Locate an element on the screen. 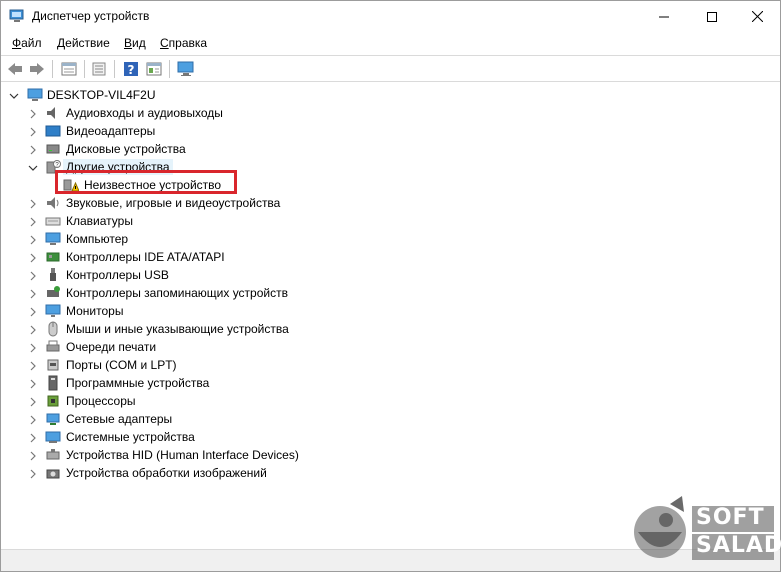  tree-node-label: Устройства обработки изображений is located at coordinates (166, 473).